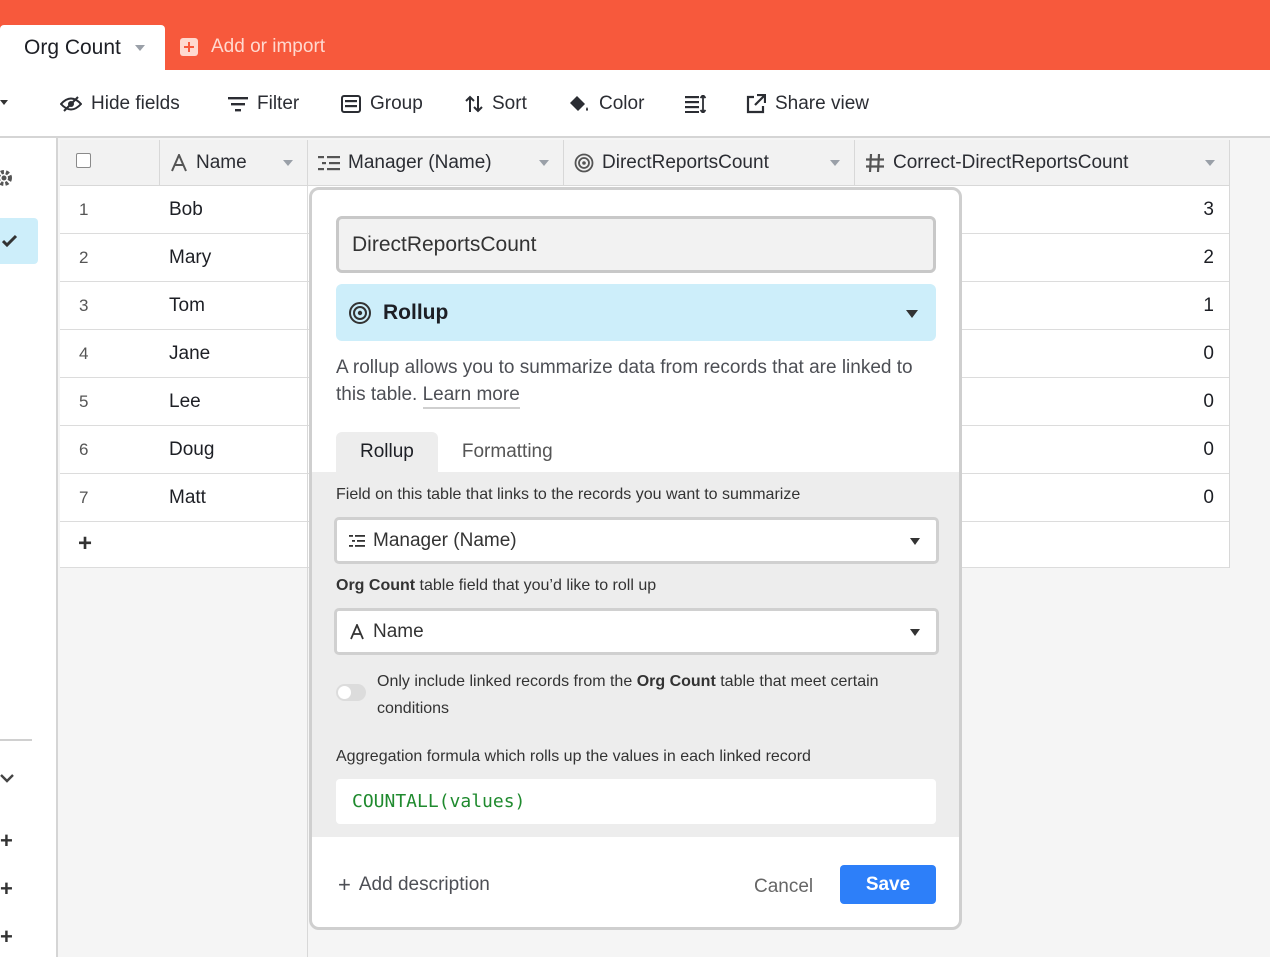 This screenshot has width=1270, height=957. I want to click on rollup-field-value: Name, so click(398, 631).